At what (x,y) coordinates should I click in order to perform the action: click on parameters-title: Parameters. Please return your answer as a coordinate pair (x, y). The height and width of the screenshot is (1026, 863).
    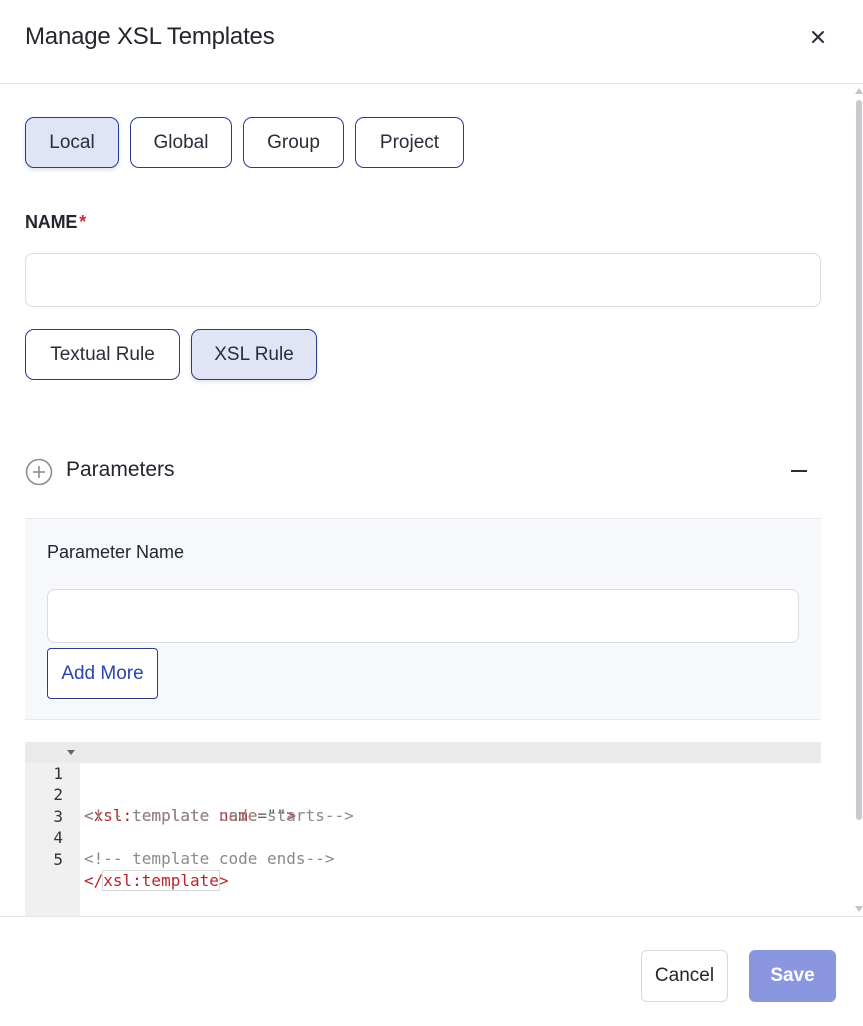
    Looking at the image, I should click on (120, 469).